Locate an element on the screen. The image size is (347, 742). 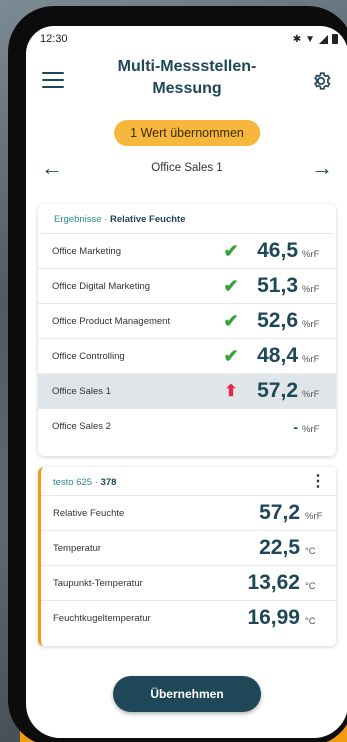
device-reading-row: Relative Feuchte 57,2 %rF is located at coordinates (188, 512).